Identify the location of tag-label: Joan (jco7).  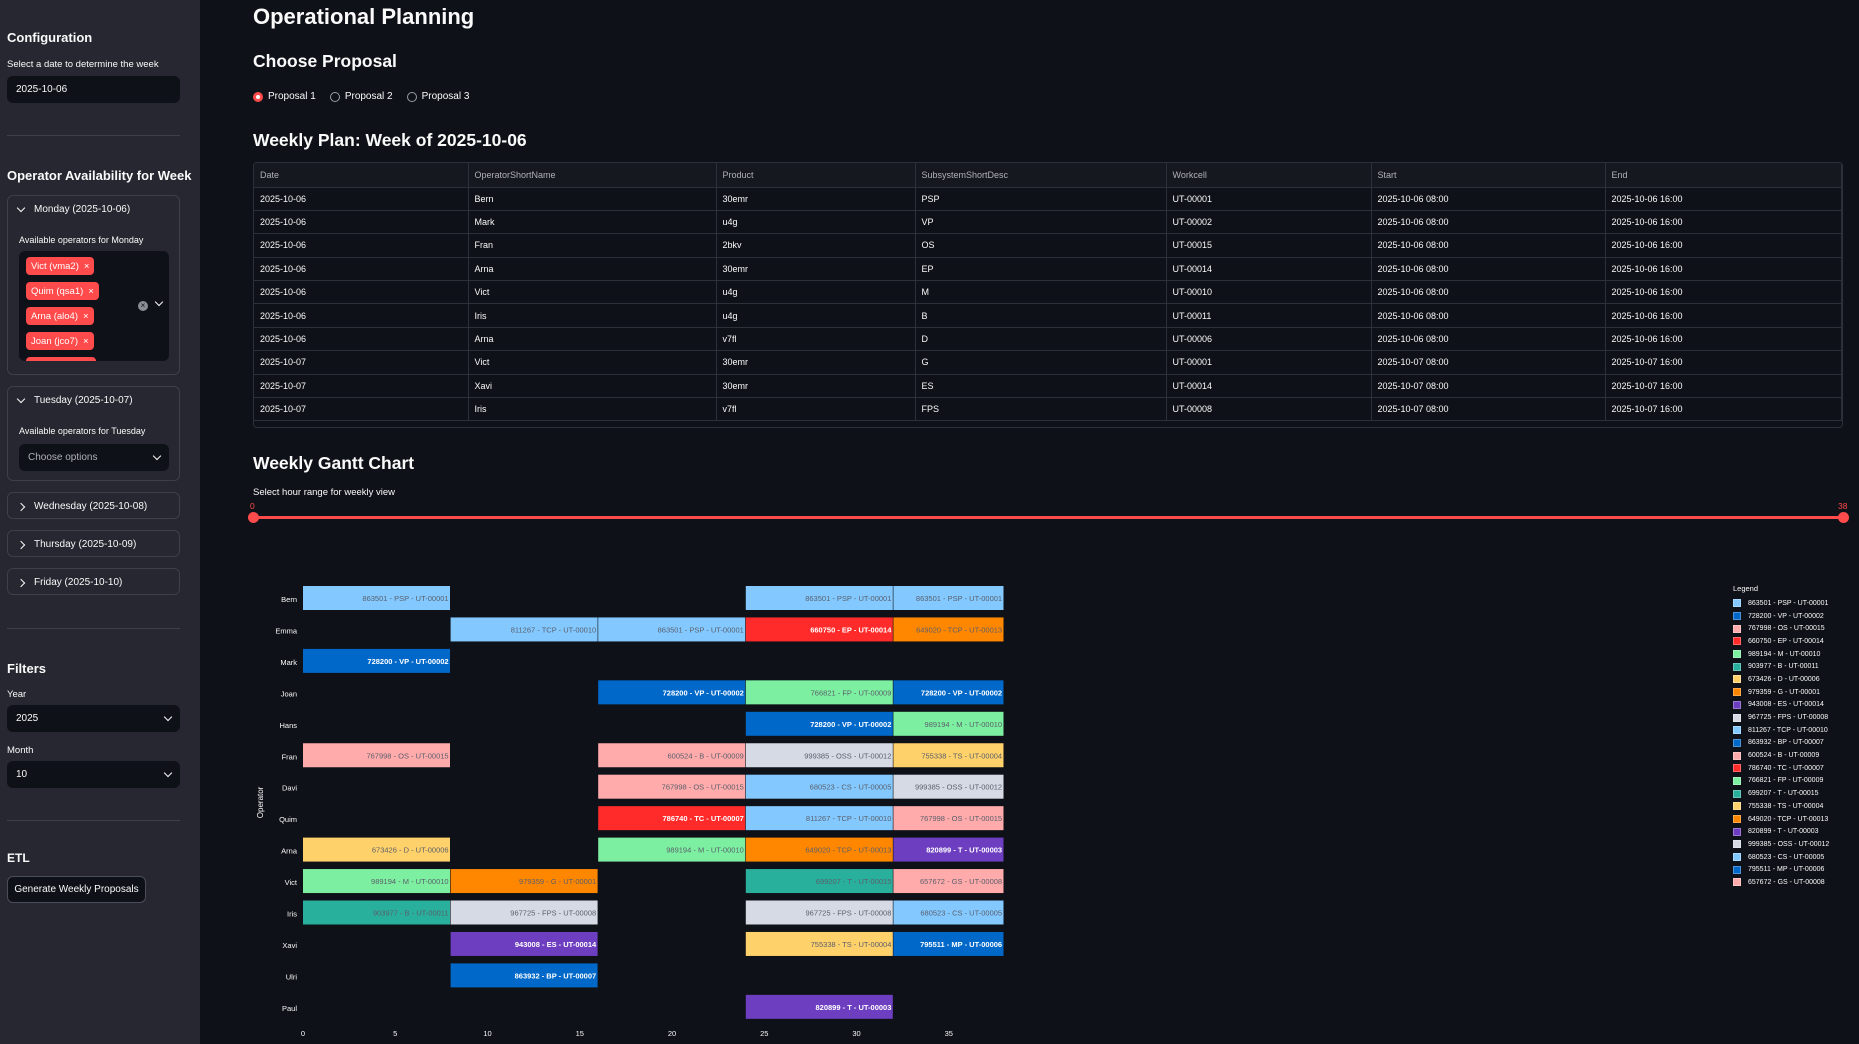
(54, 341).